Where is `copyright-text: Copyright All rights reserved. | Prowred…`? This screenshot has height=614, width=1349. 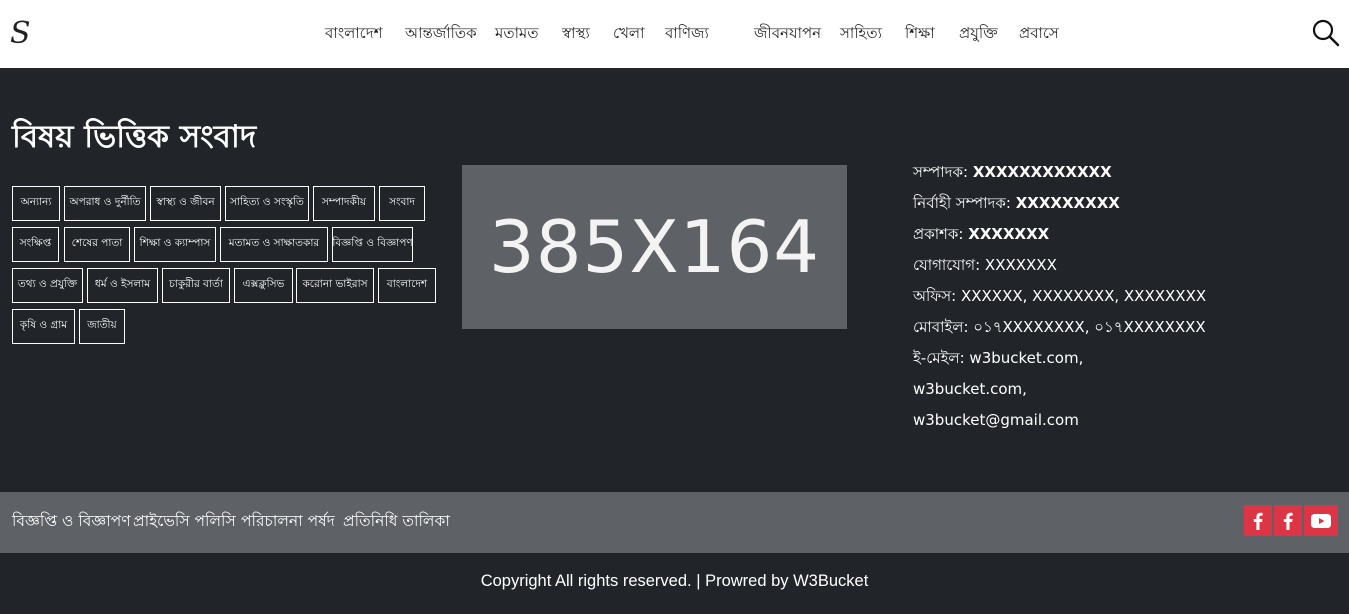 copyright-text: Copyright All rights reserved. | Prowred… is located at coordinates (674, 581).